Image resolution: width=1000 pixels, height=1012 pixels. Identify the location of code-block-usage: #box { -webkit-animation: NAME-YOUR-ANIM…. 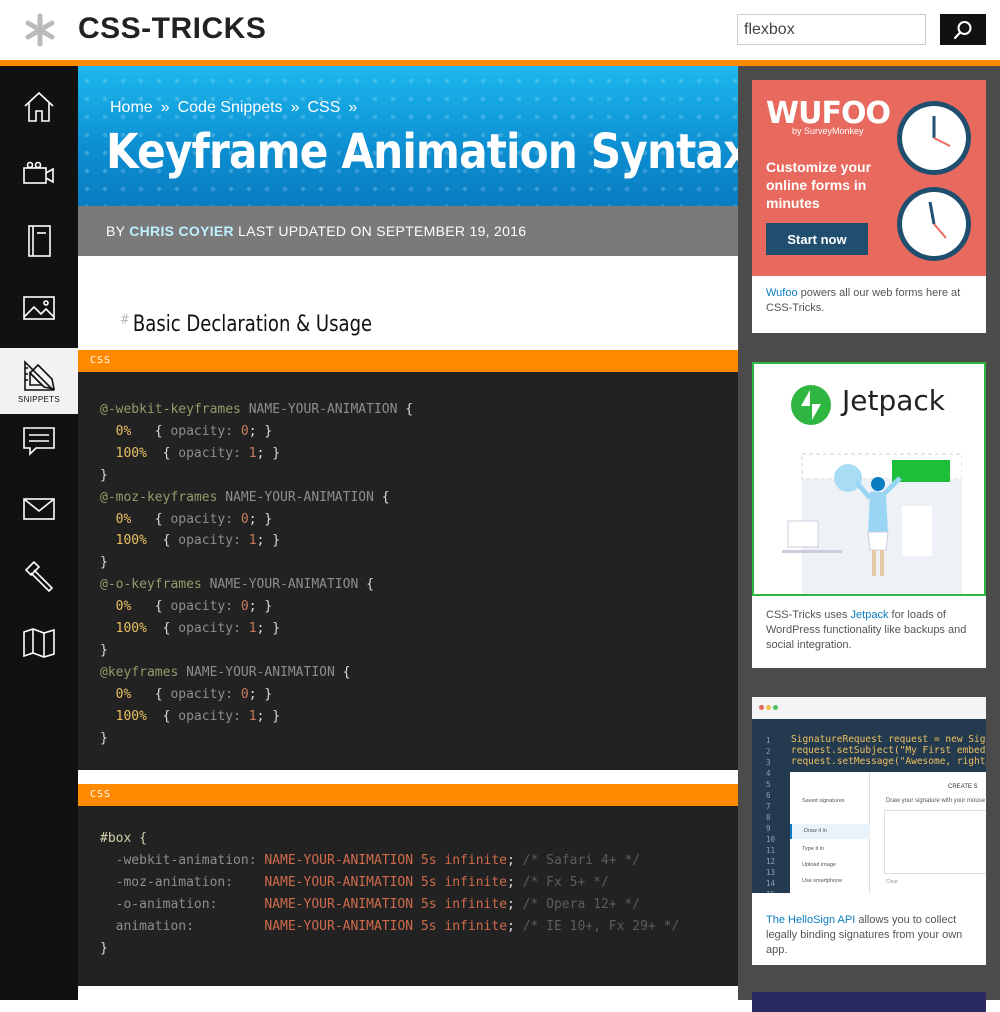
(408, 896).